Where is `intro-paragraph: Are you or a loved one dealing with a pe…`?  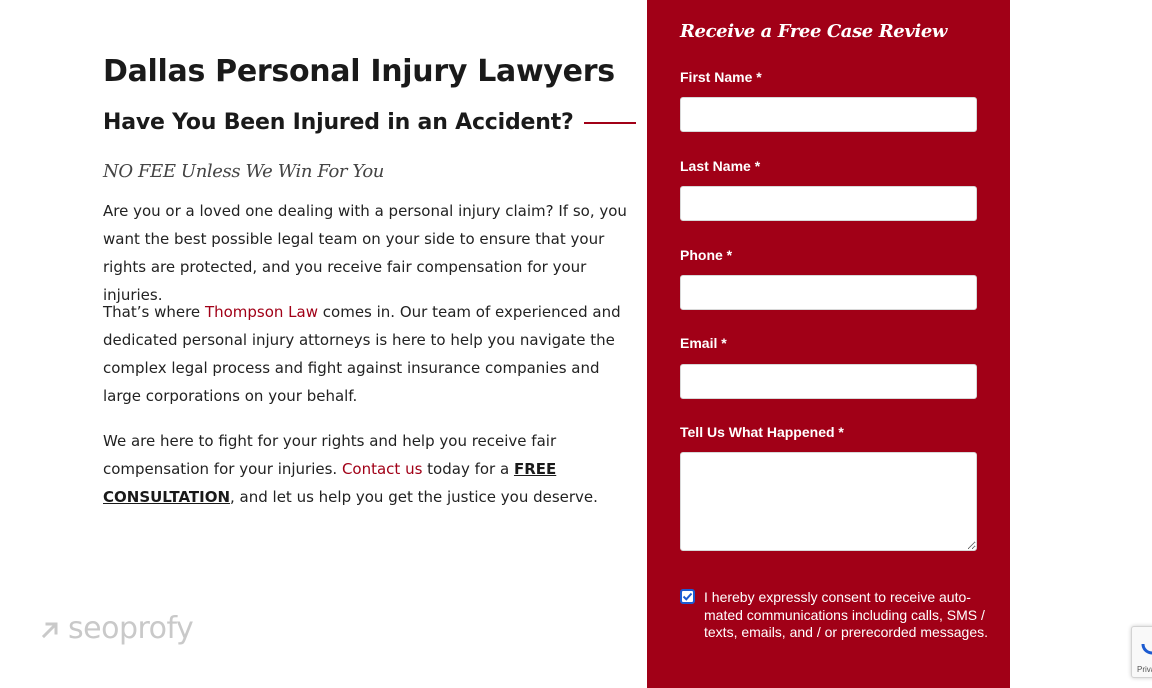
intro-paragraph: Are you or a loved one dealing with a pe… is located at coordinates (365, 253).